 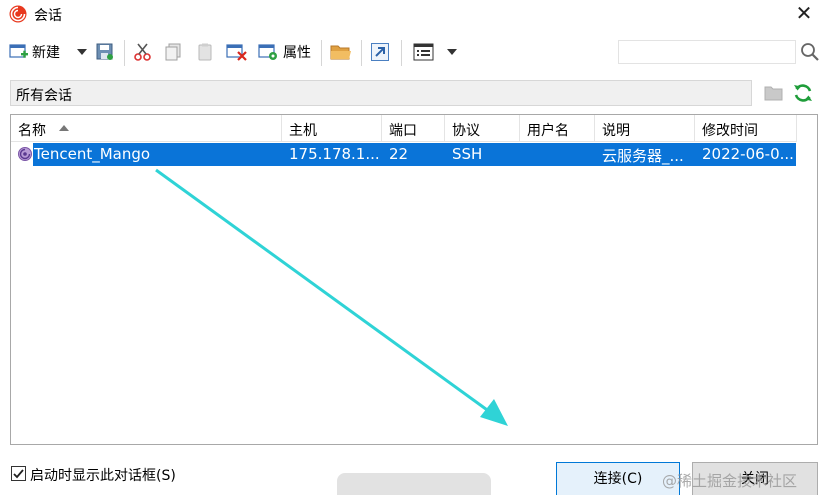 I want to click on table-header: 名称 主机 端口 协议 用户名 说明 修改时间, so click(x=404, y=128).